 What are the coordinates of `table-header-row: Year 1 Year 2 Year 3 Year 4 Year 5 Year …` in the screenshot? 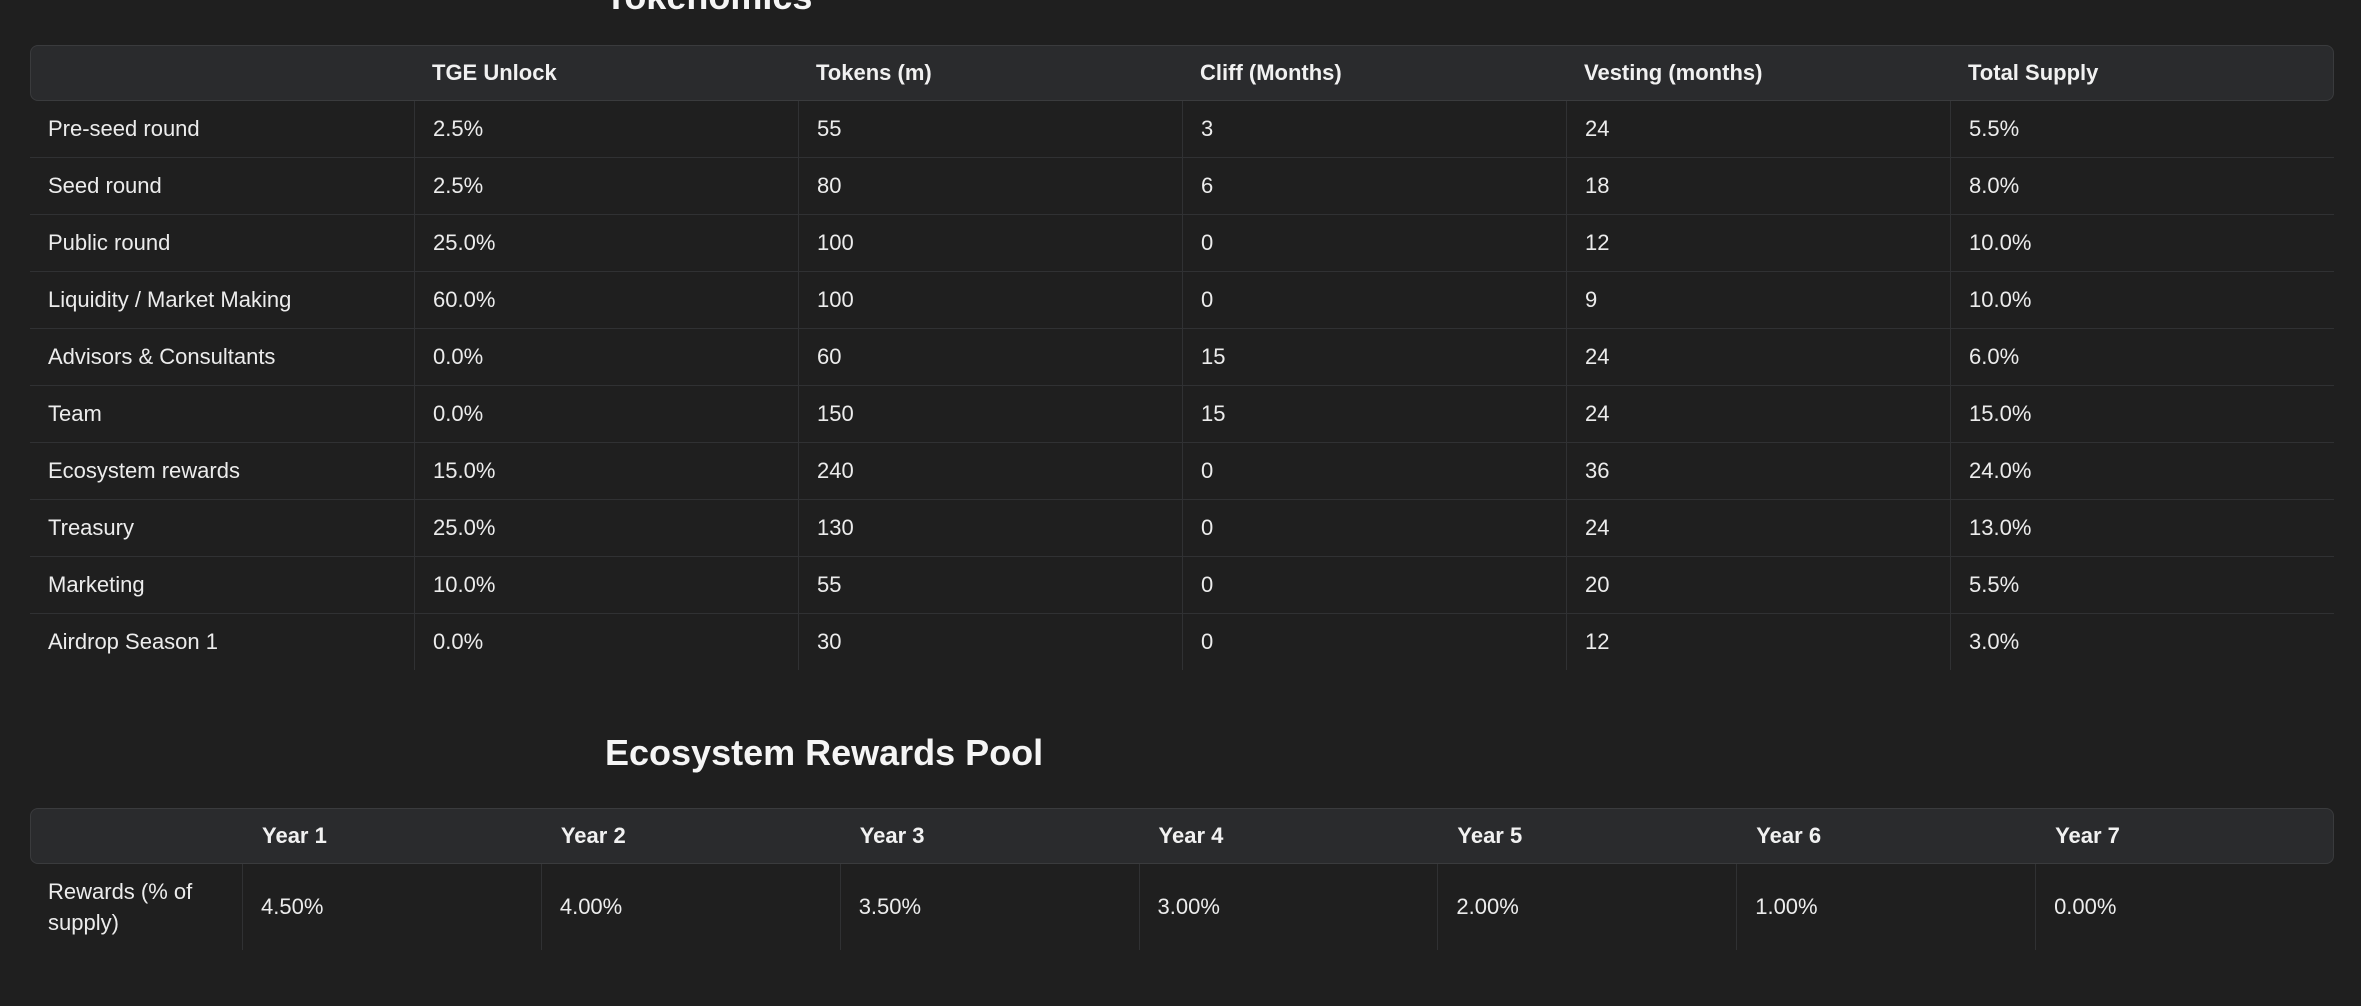 It's located at (1182, 836).